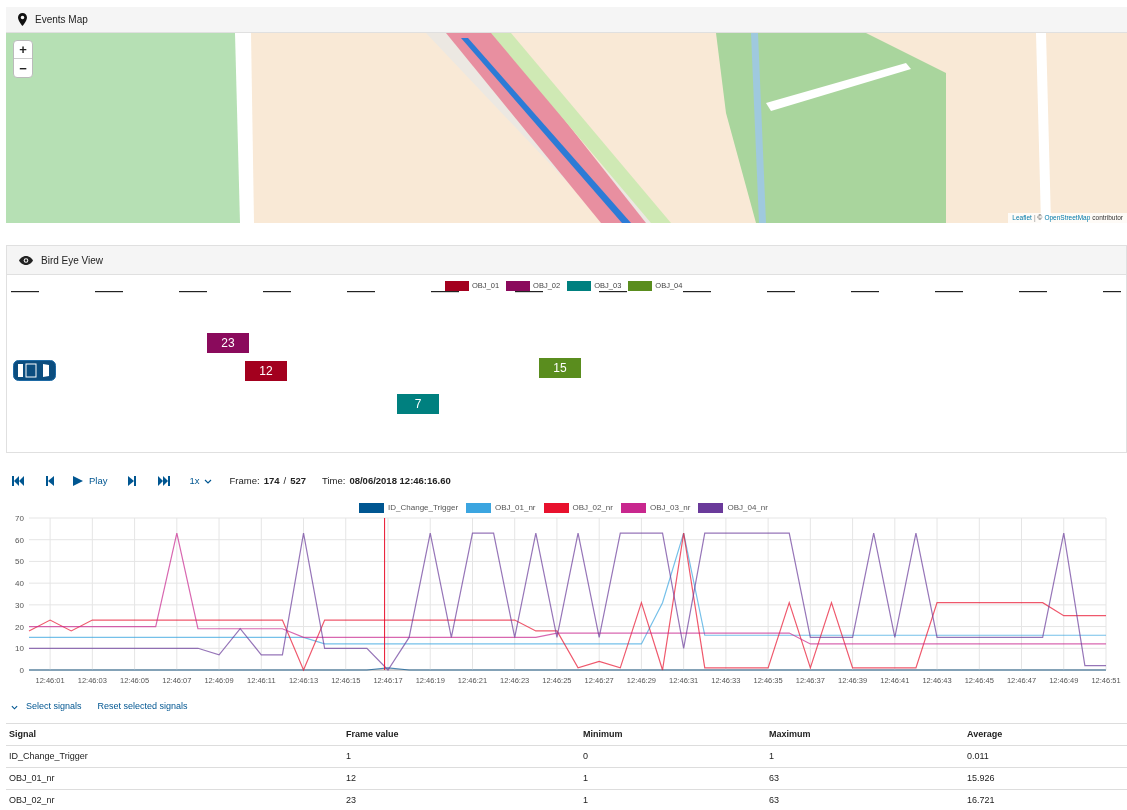 The width and height of the screenshot is (1127, 810). I want to click on zoom-out-button: −, so click(23, 68).